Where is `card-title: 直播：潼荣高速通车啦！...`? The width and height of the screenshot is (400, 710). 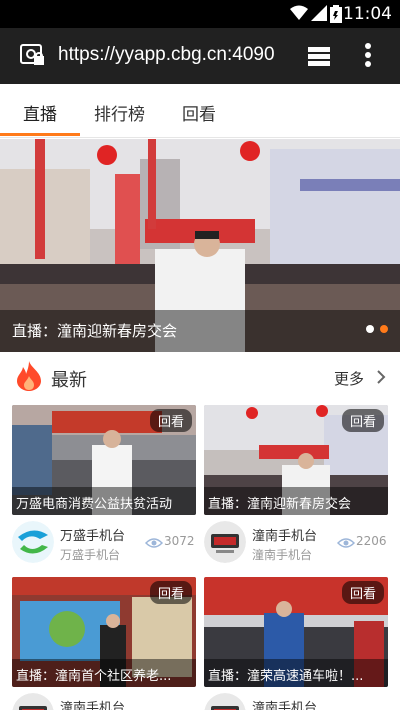 card-title: 直播：潼荣高速通车啦！... is located at coordinates (296, 673).